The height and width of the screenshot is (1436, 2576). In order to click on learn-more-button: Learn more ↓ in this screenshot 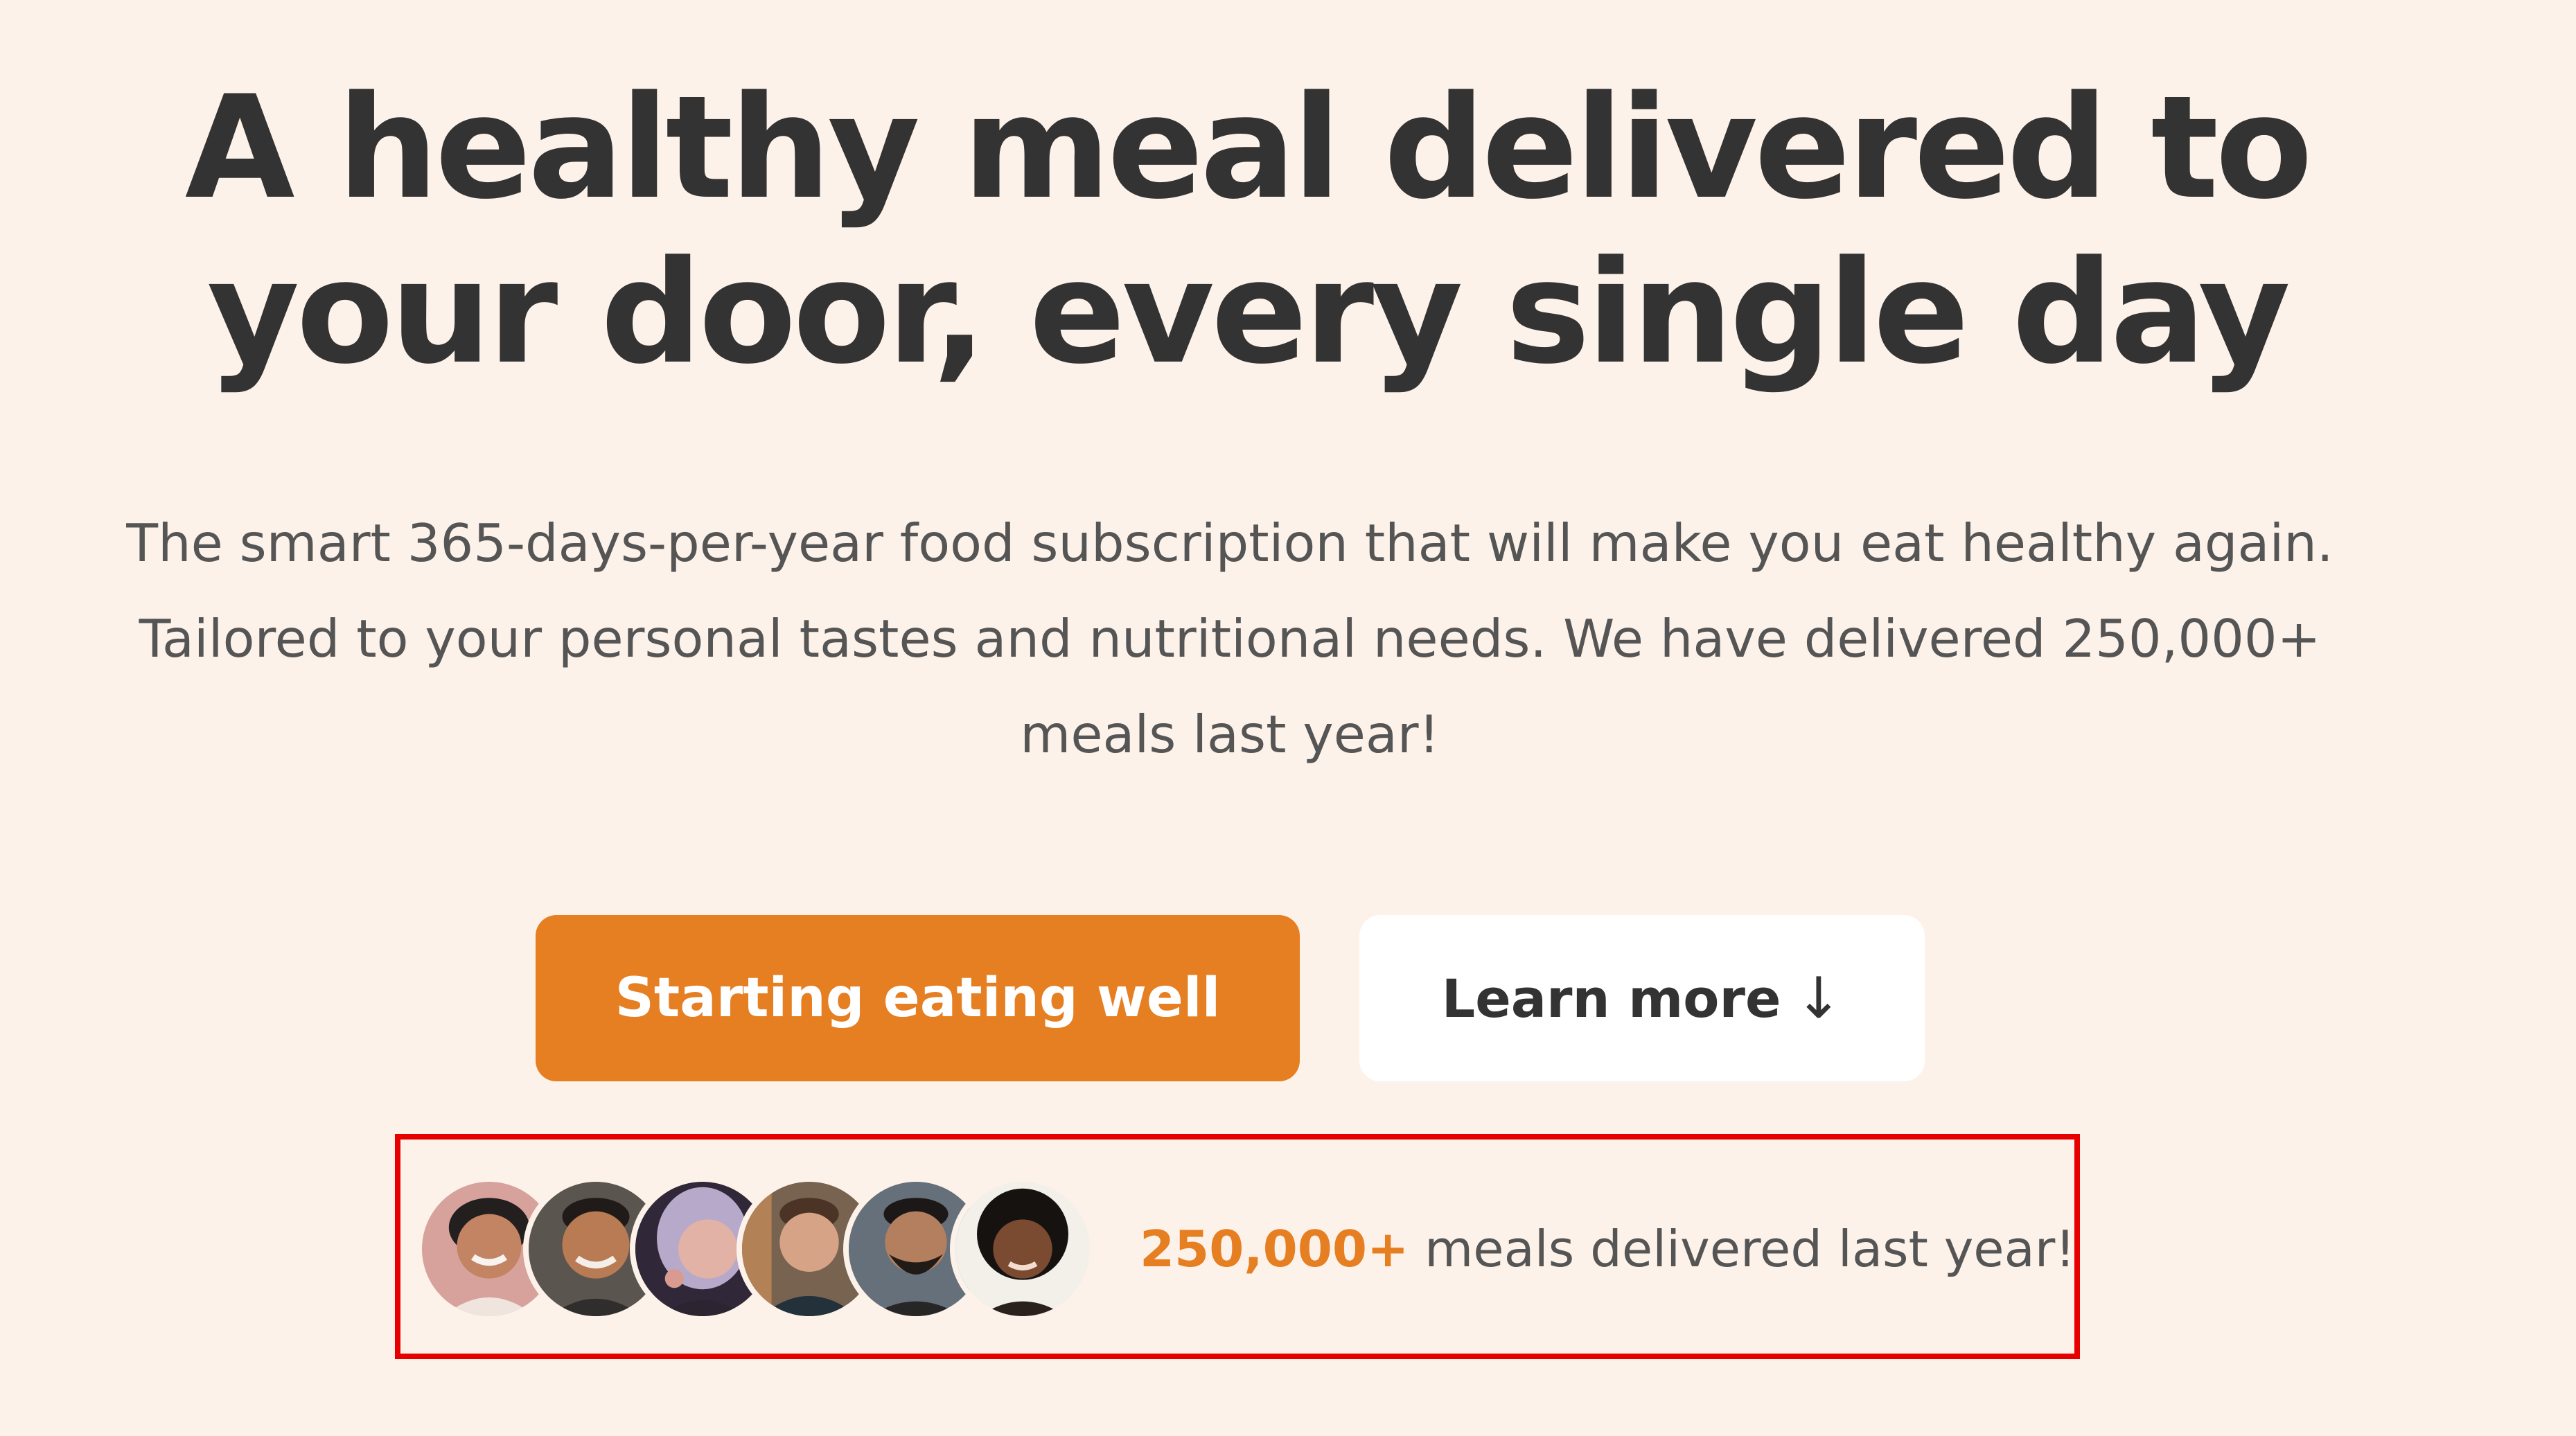, I will do `click(1642, 998)`.